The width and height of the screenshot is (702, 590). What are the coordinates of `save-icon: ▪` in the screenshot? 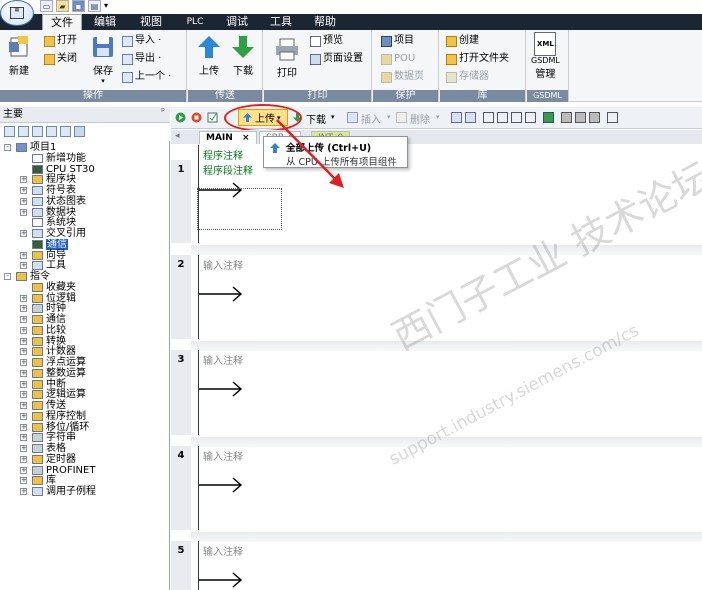 It's located at (78, 6).